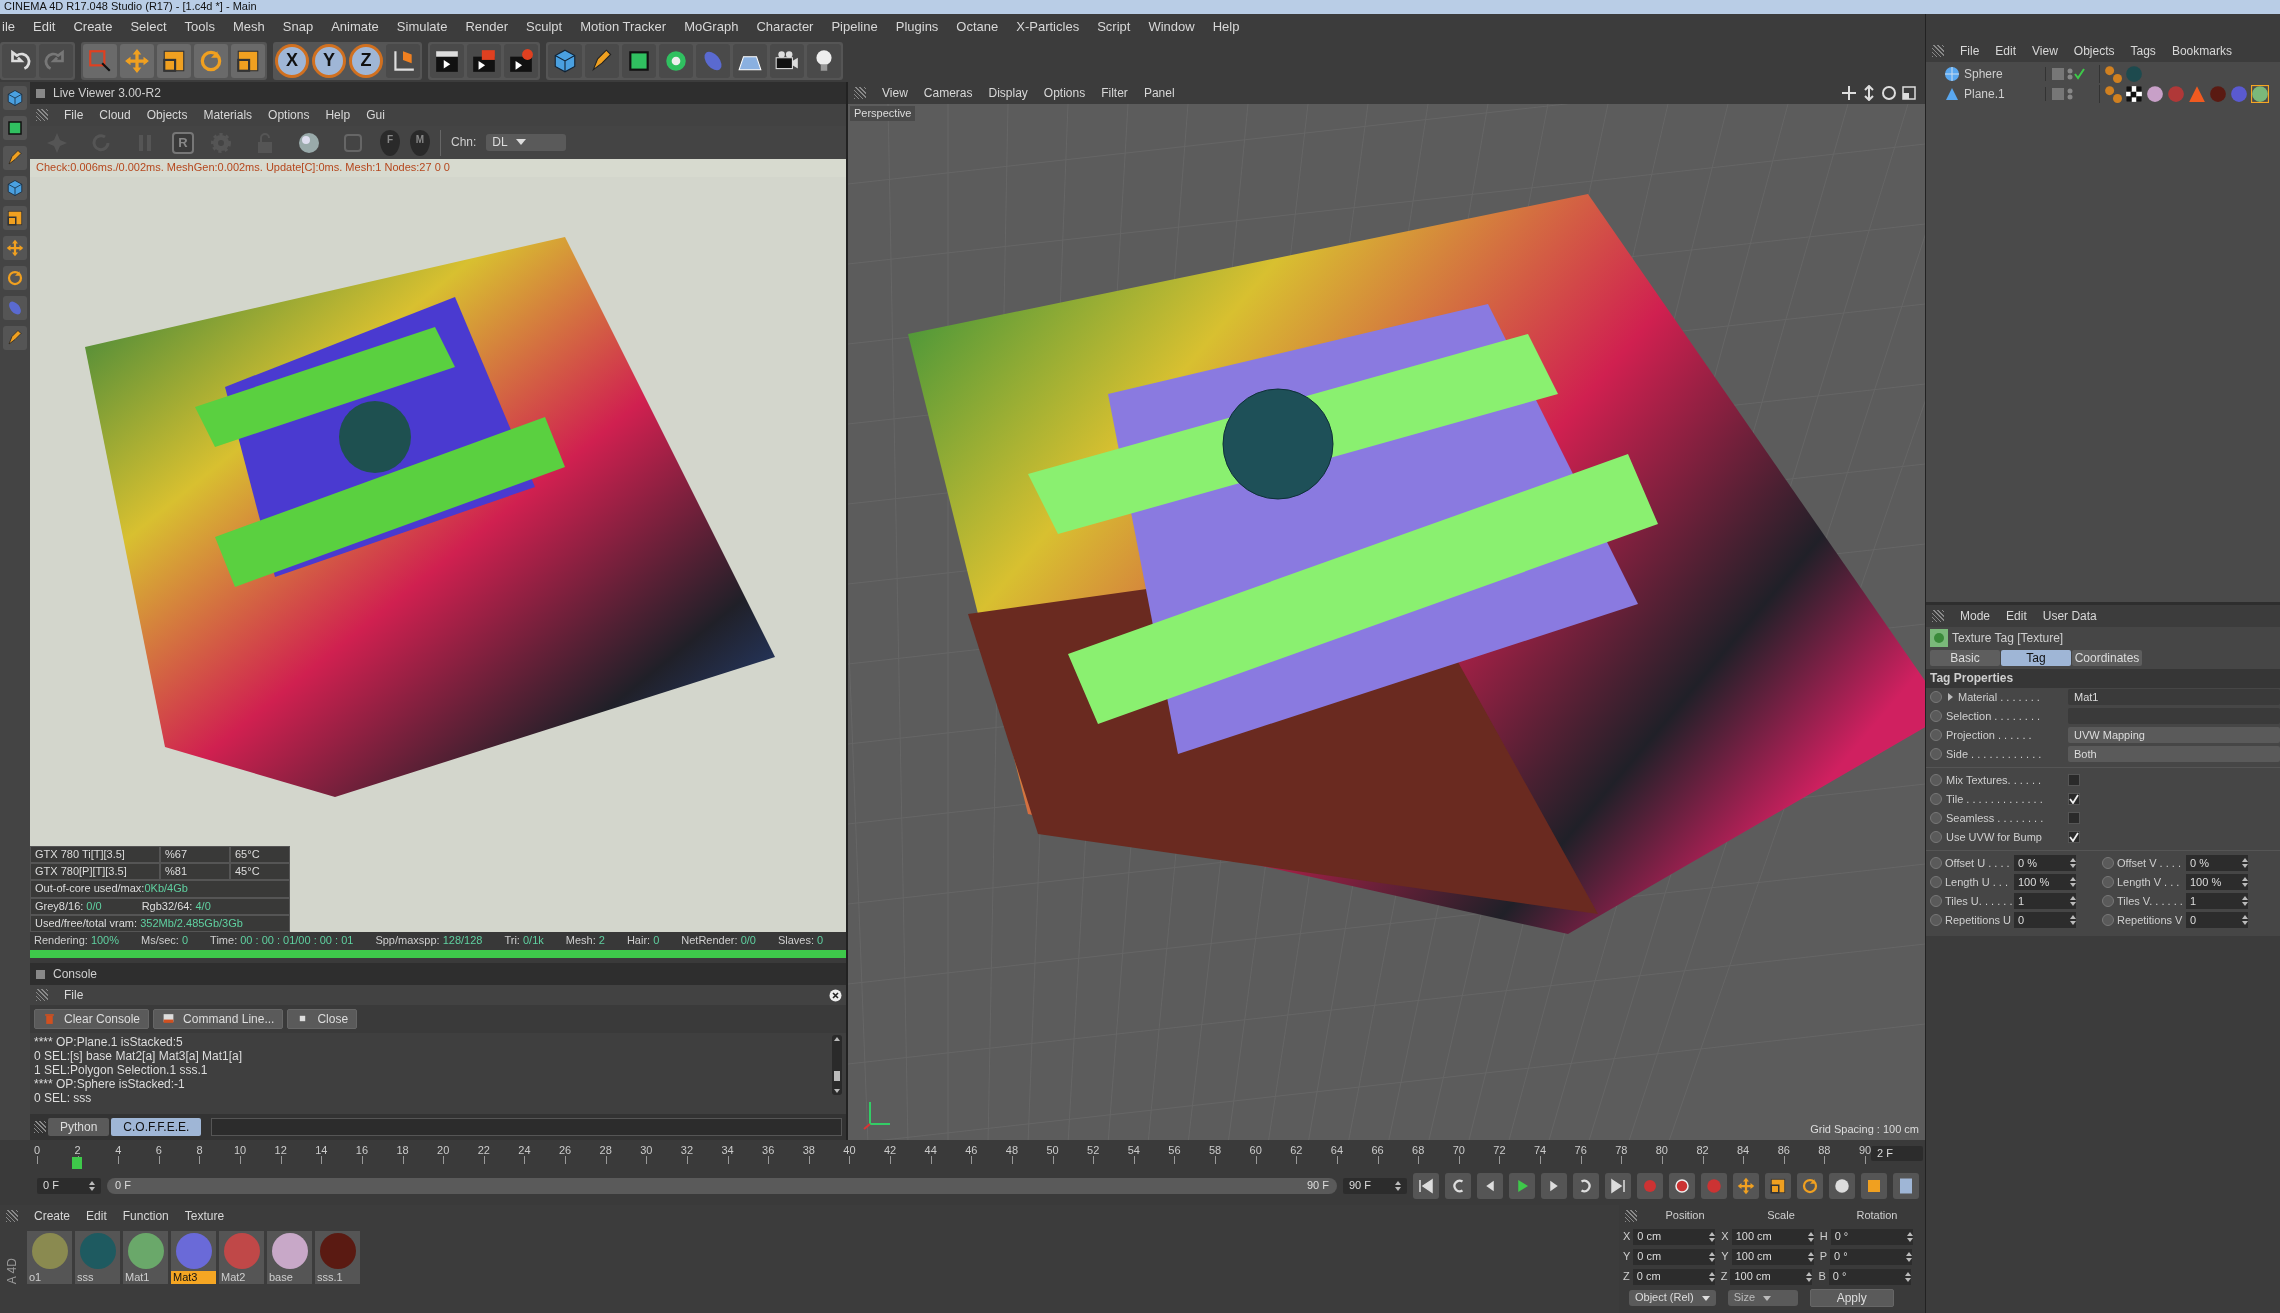 Image resolution: width=2280 pixels, height=1313 pixels. What do you see at coordinates (289, 1258) in the screenshot?
I see `material-swatch: base` at bounding box center [289, 1258].